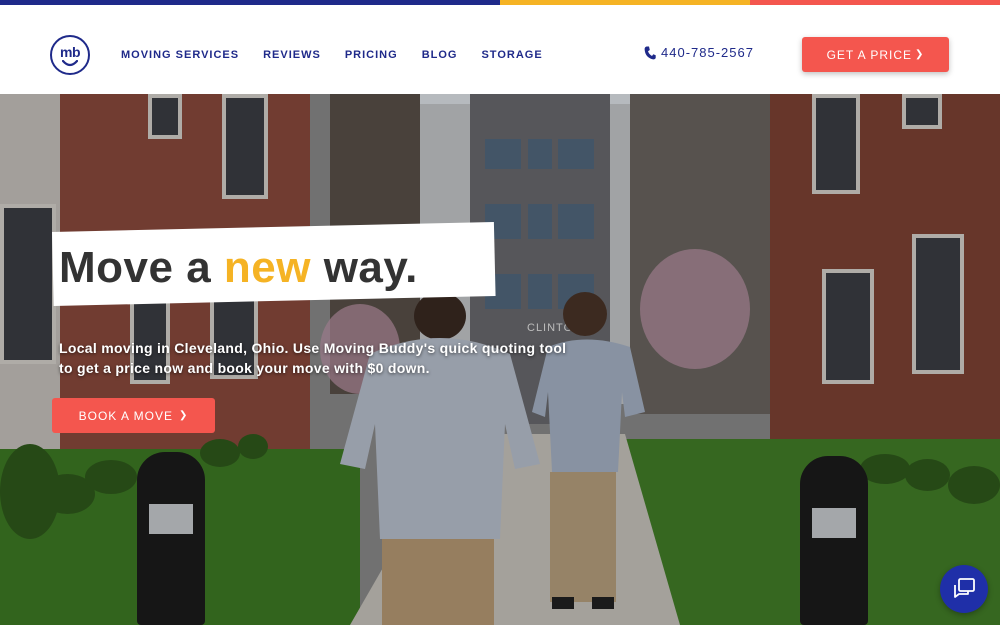  What do you see at coordinates (440, 55) in the screenshot?
I see `nav-blog: BLOG` at bounding box center [440, 55].